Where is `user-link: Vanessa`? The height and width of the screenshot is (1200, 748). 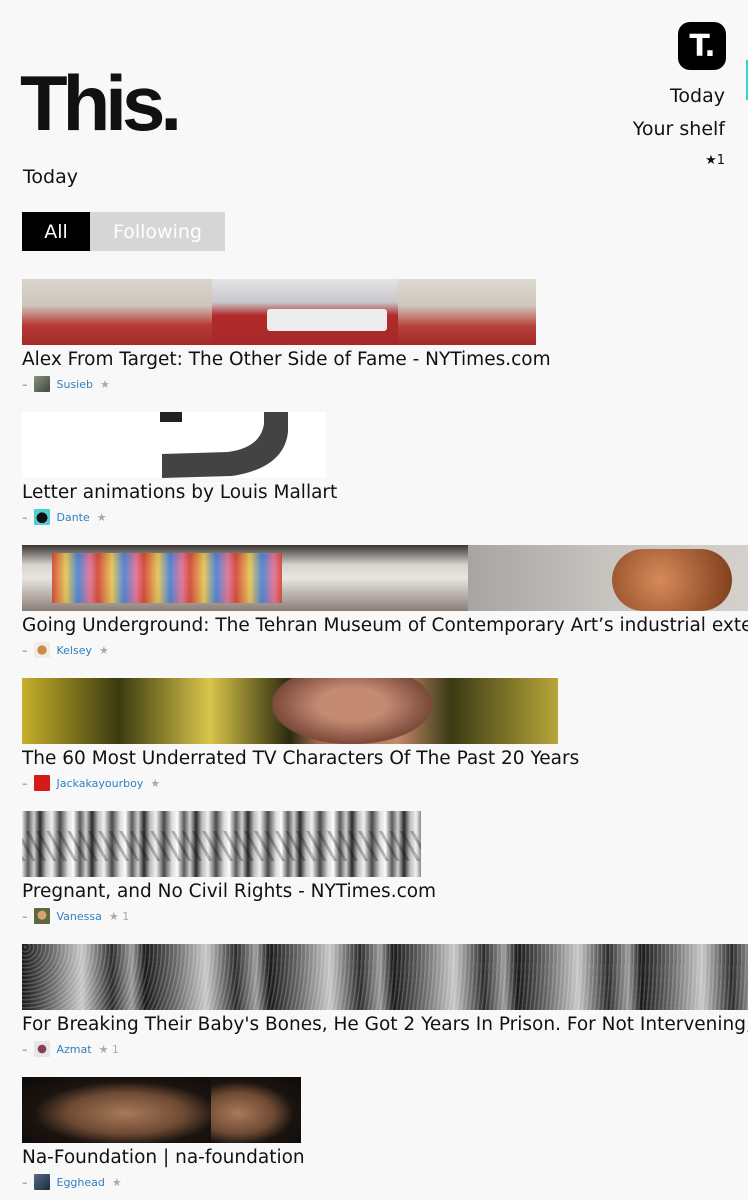
user-link: Vanessa is located at coordinates (79, 916).